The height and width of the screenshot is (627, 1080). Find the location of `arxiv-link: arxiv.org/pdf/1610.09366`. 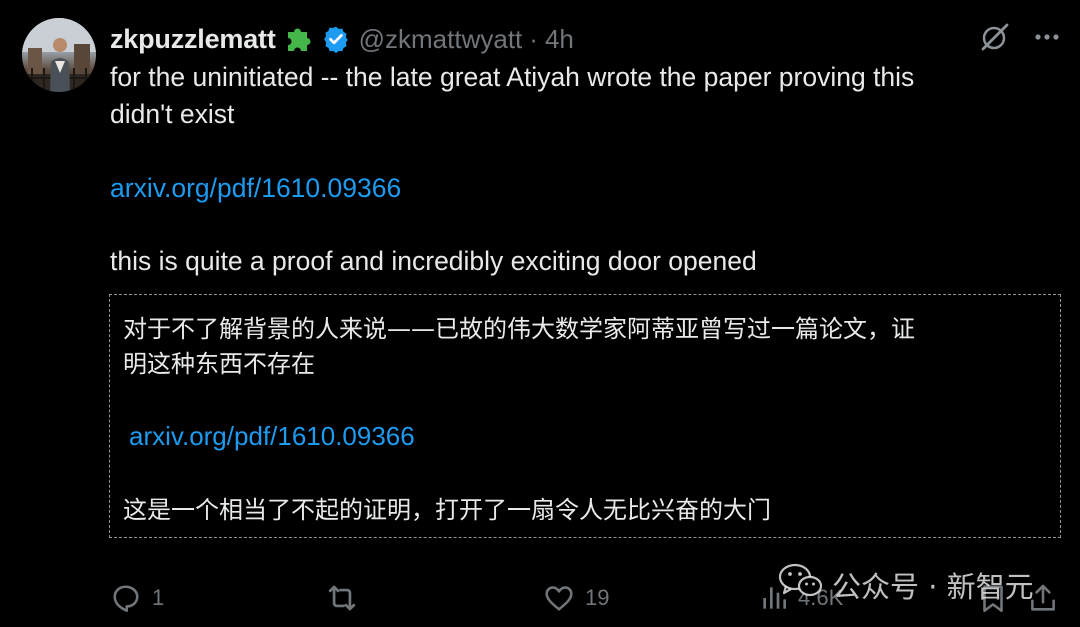

arxiv-link: arxiv.org/pdf/1610.09366 is located at coordinates (255, 188).